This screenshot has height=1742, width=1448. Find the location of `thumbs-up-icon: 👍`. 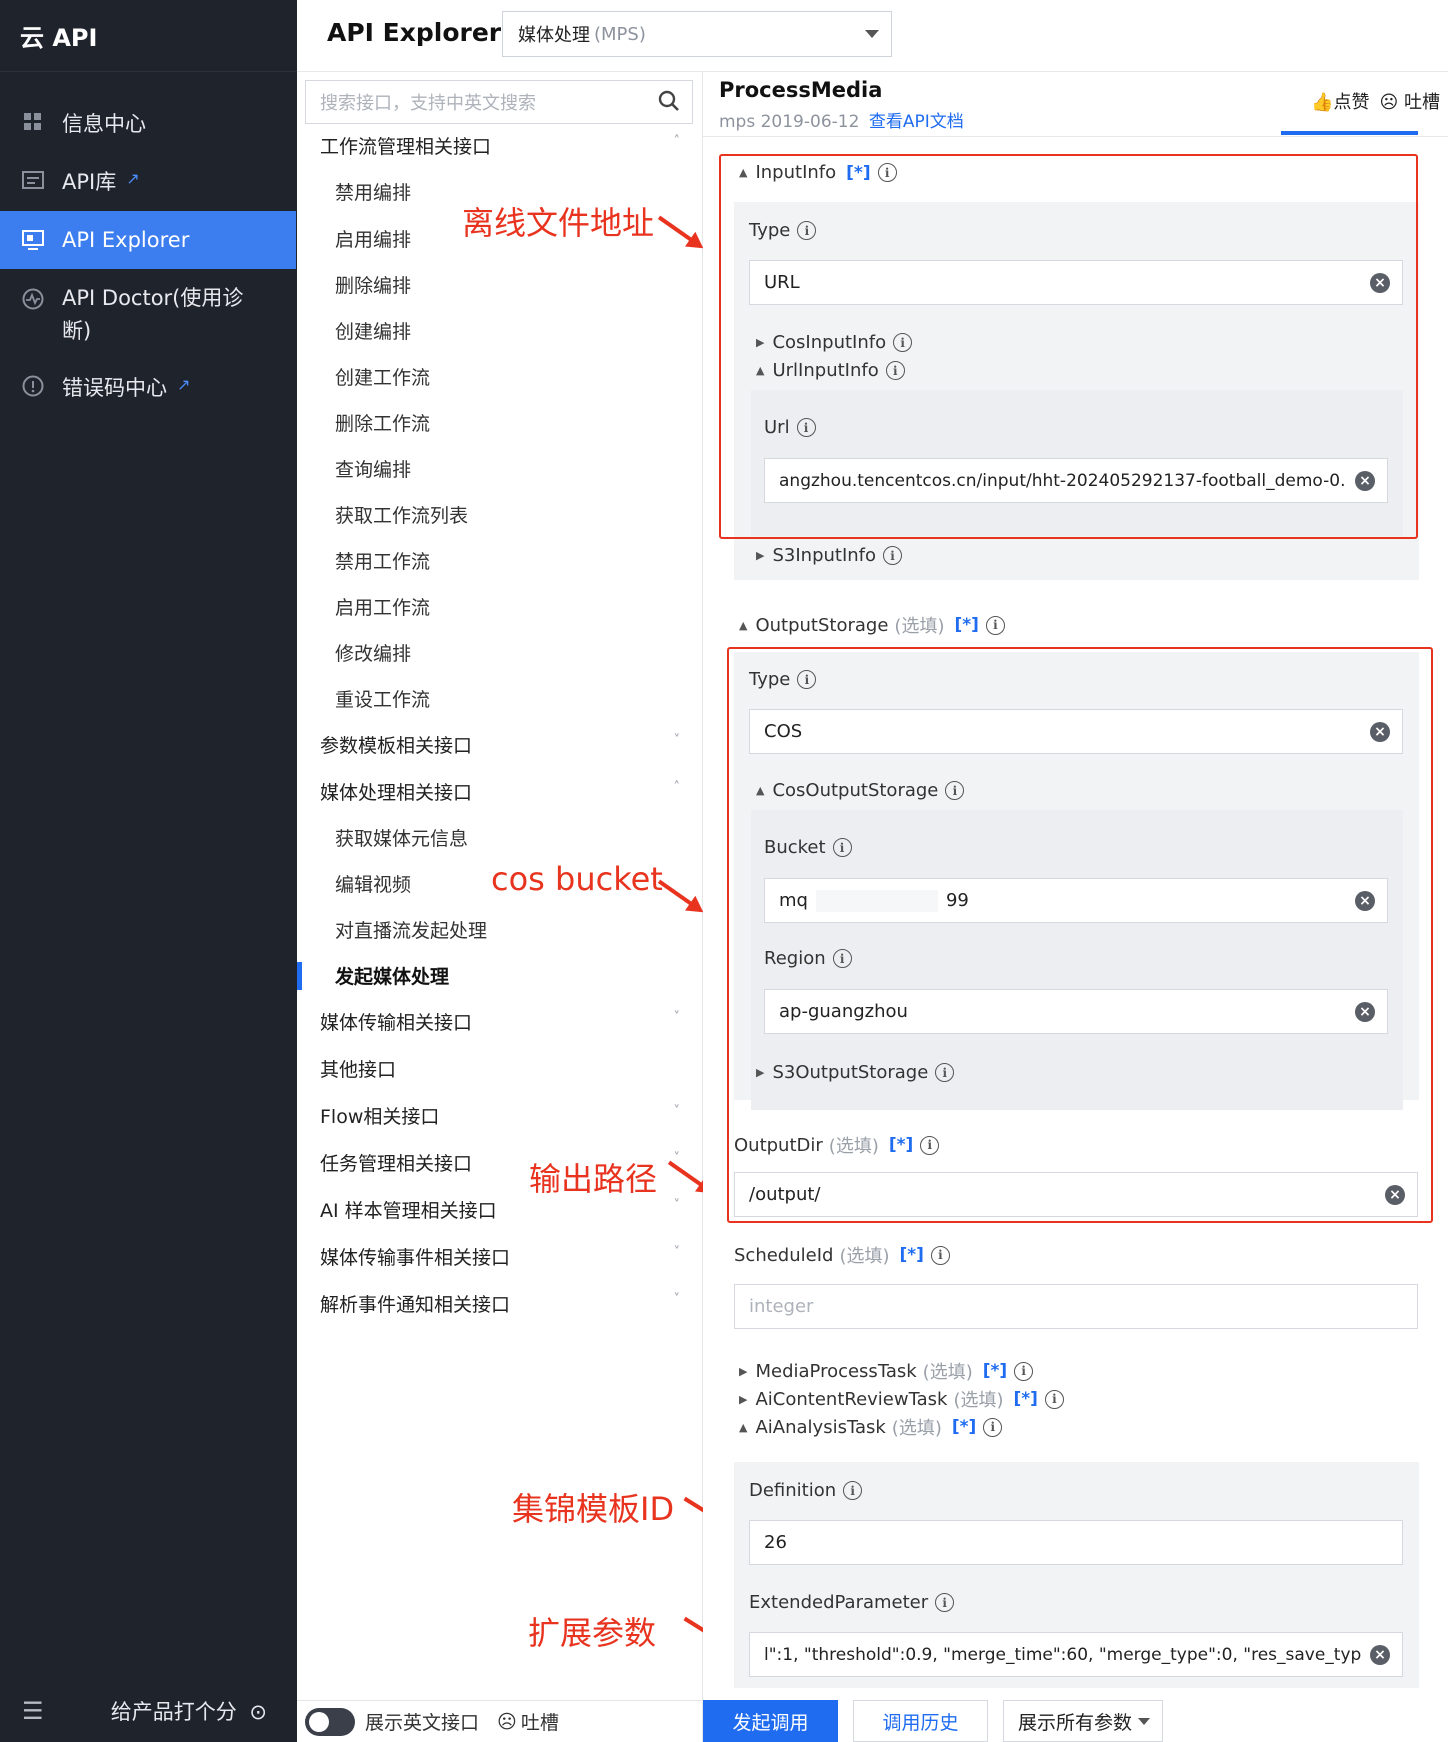

thumbs-up-icon: 👍 is located at coordinates (1322, 102).